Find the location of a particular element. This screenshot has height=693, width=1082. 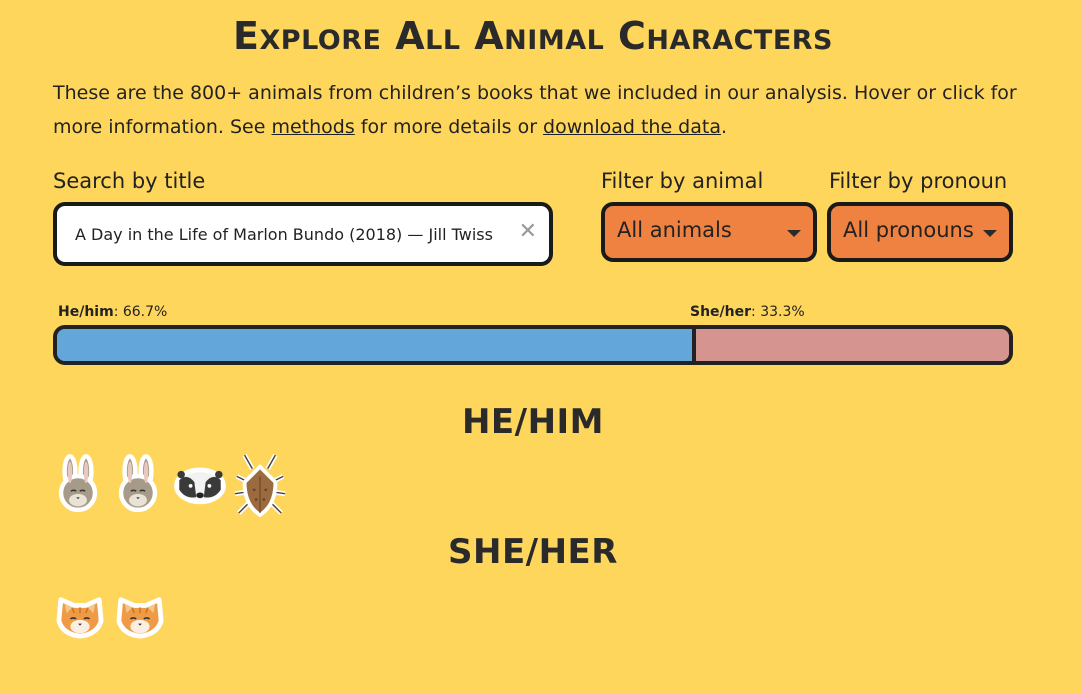

badger-icon is located at coordinates (201, 486).